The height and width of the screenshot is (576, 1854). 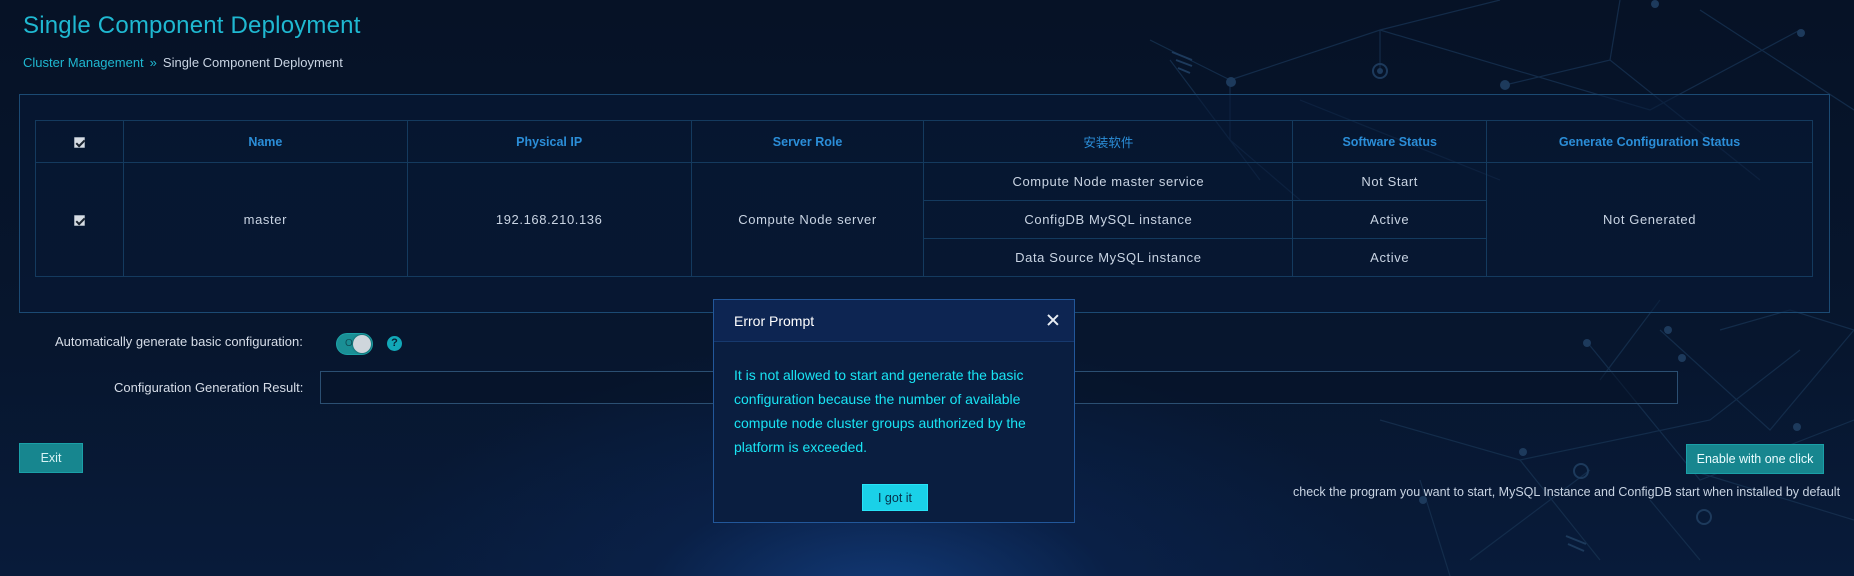 I want to click on header-name: Name, so click(x=265, y=141).